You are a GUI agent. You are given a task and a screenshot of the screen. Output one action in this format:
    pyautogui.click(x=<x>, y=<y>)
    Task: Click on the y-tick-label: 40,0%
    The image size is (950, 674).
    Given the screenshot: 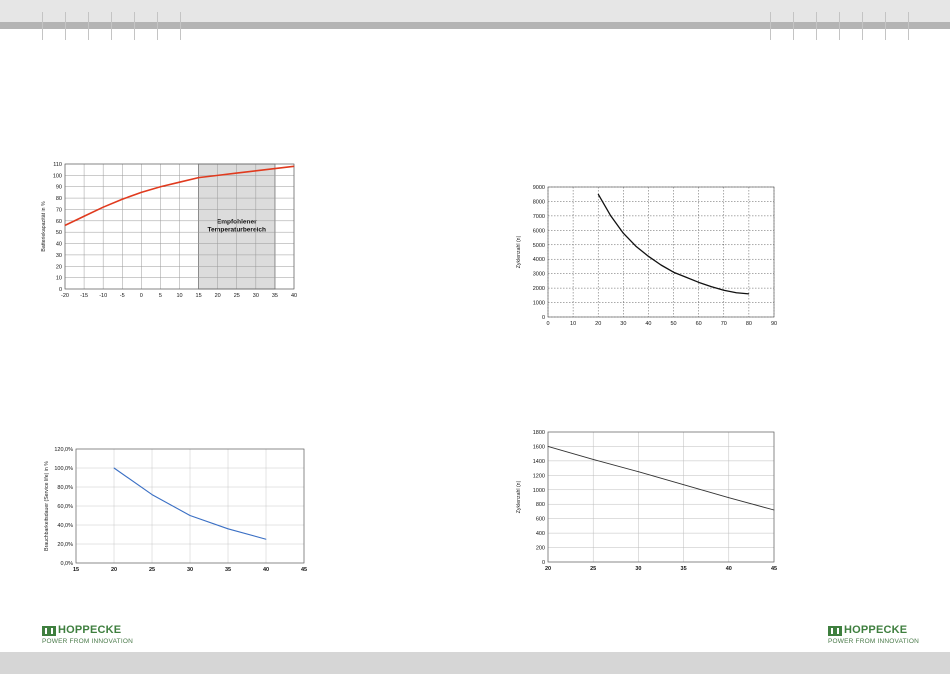 What is the action you would take?
    pyautogui.click(x=65, y=526)
    